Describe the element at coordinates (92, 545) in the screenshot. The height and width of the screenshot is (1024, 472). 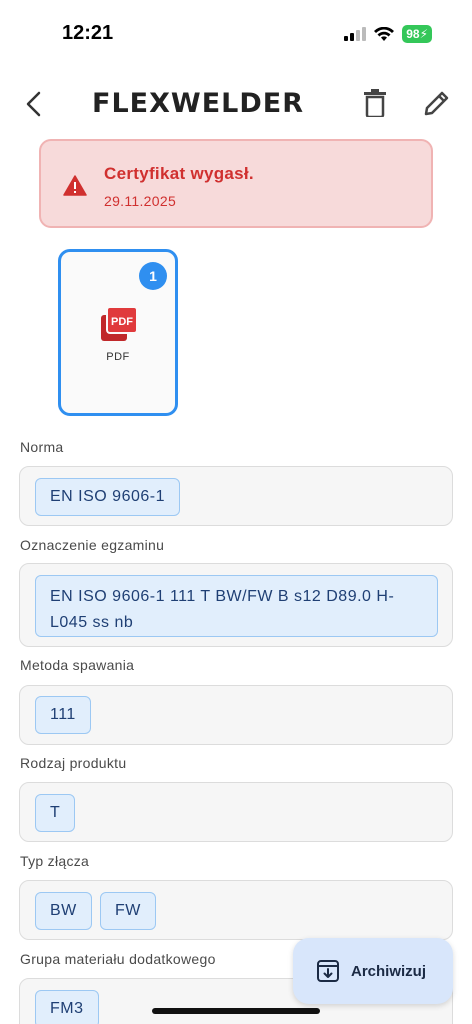
I see `oznaczenie-label: Oznaczenie egzaminu` at that location.